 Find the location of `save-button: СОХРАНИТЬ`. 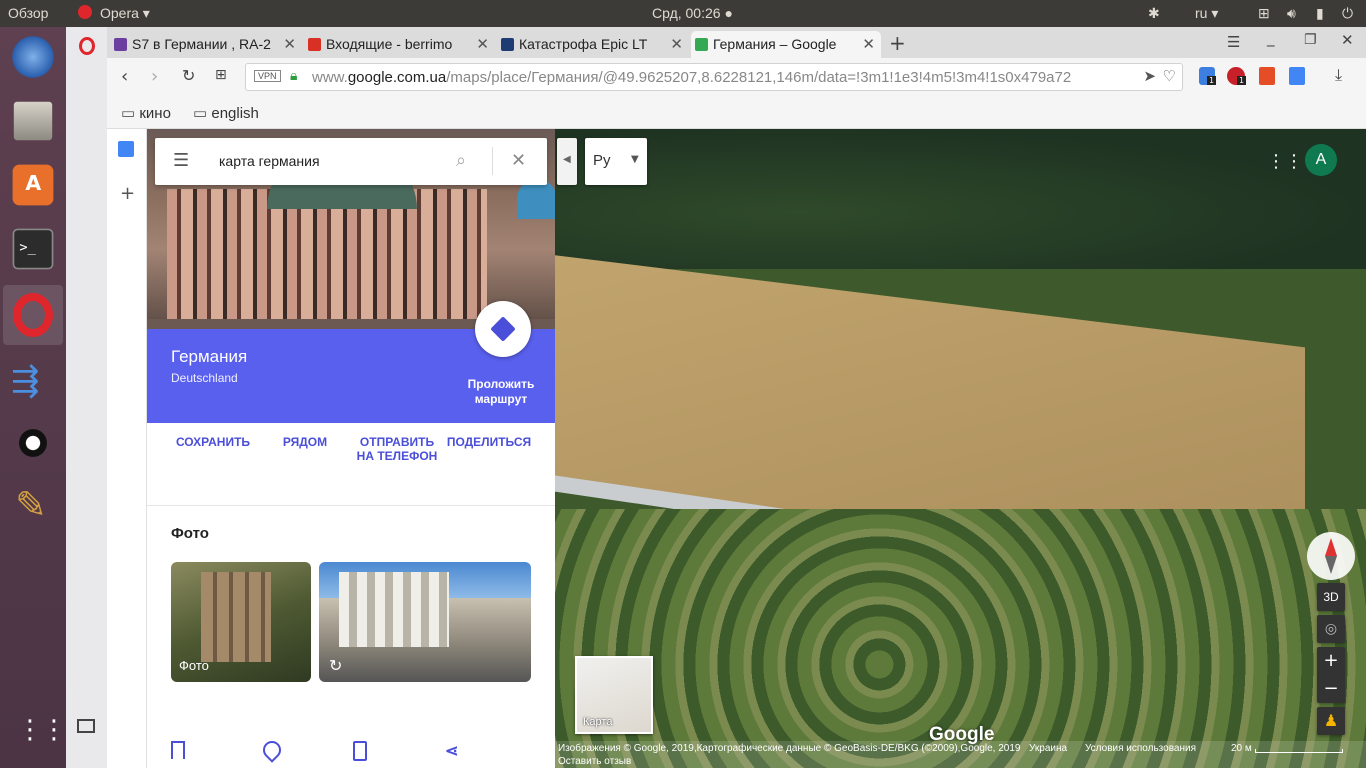

save-button: СОХРАНИТЬ is located at coordinates (213, 597).